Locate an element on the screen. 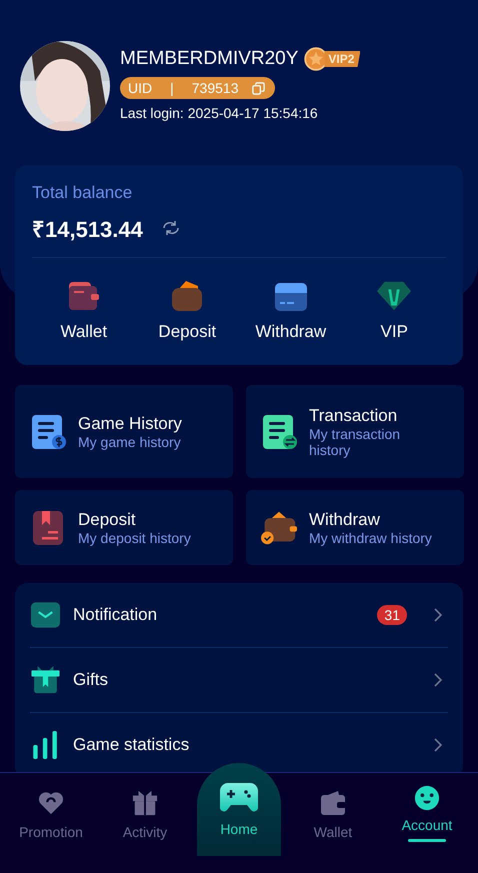 The width and height of the screenshot is (478, 873). nav-tab: Home is located at coordinates (239, 809).